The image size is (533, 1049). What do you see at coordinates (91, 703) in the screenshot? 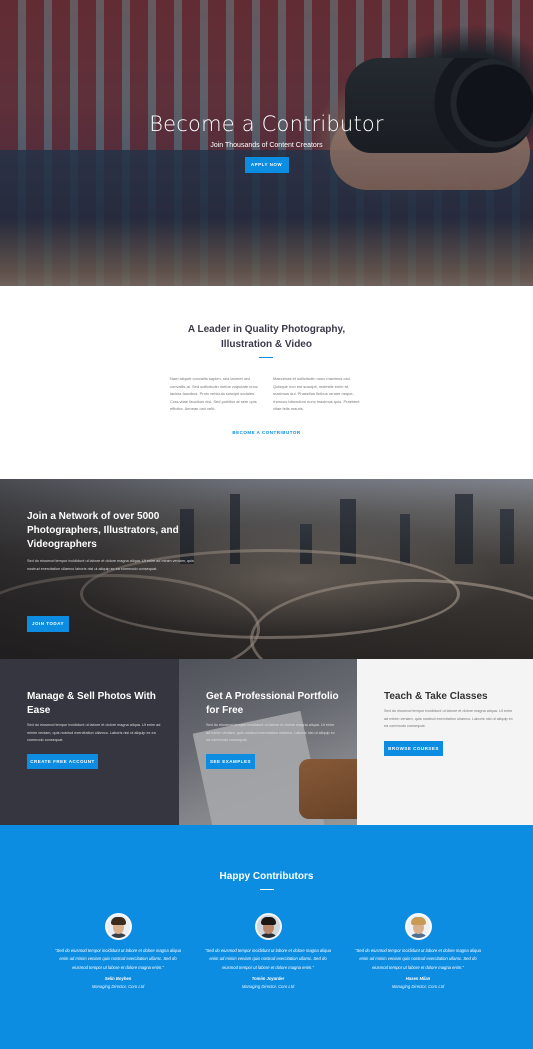
I see `feature-title: Manage & Sell Photos With Ease` at bounding box center [91, 703].